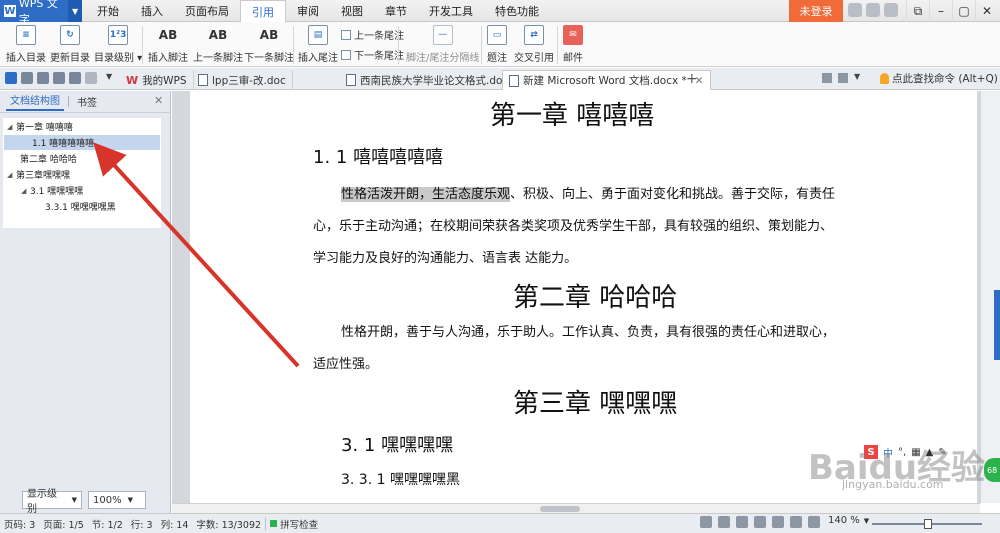 The width and height of the screenshot is (1000, 533). I want to click on tab-bookmarks: 书签, so click(87, 101).